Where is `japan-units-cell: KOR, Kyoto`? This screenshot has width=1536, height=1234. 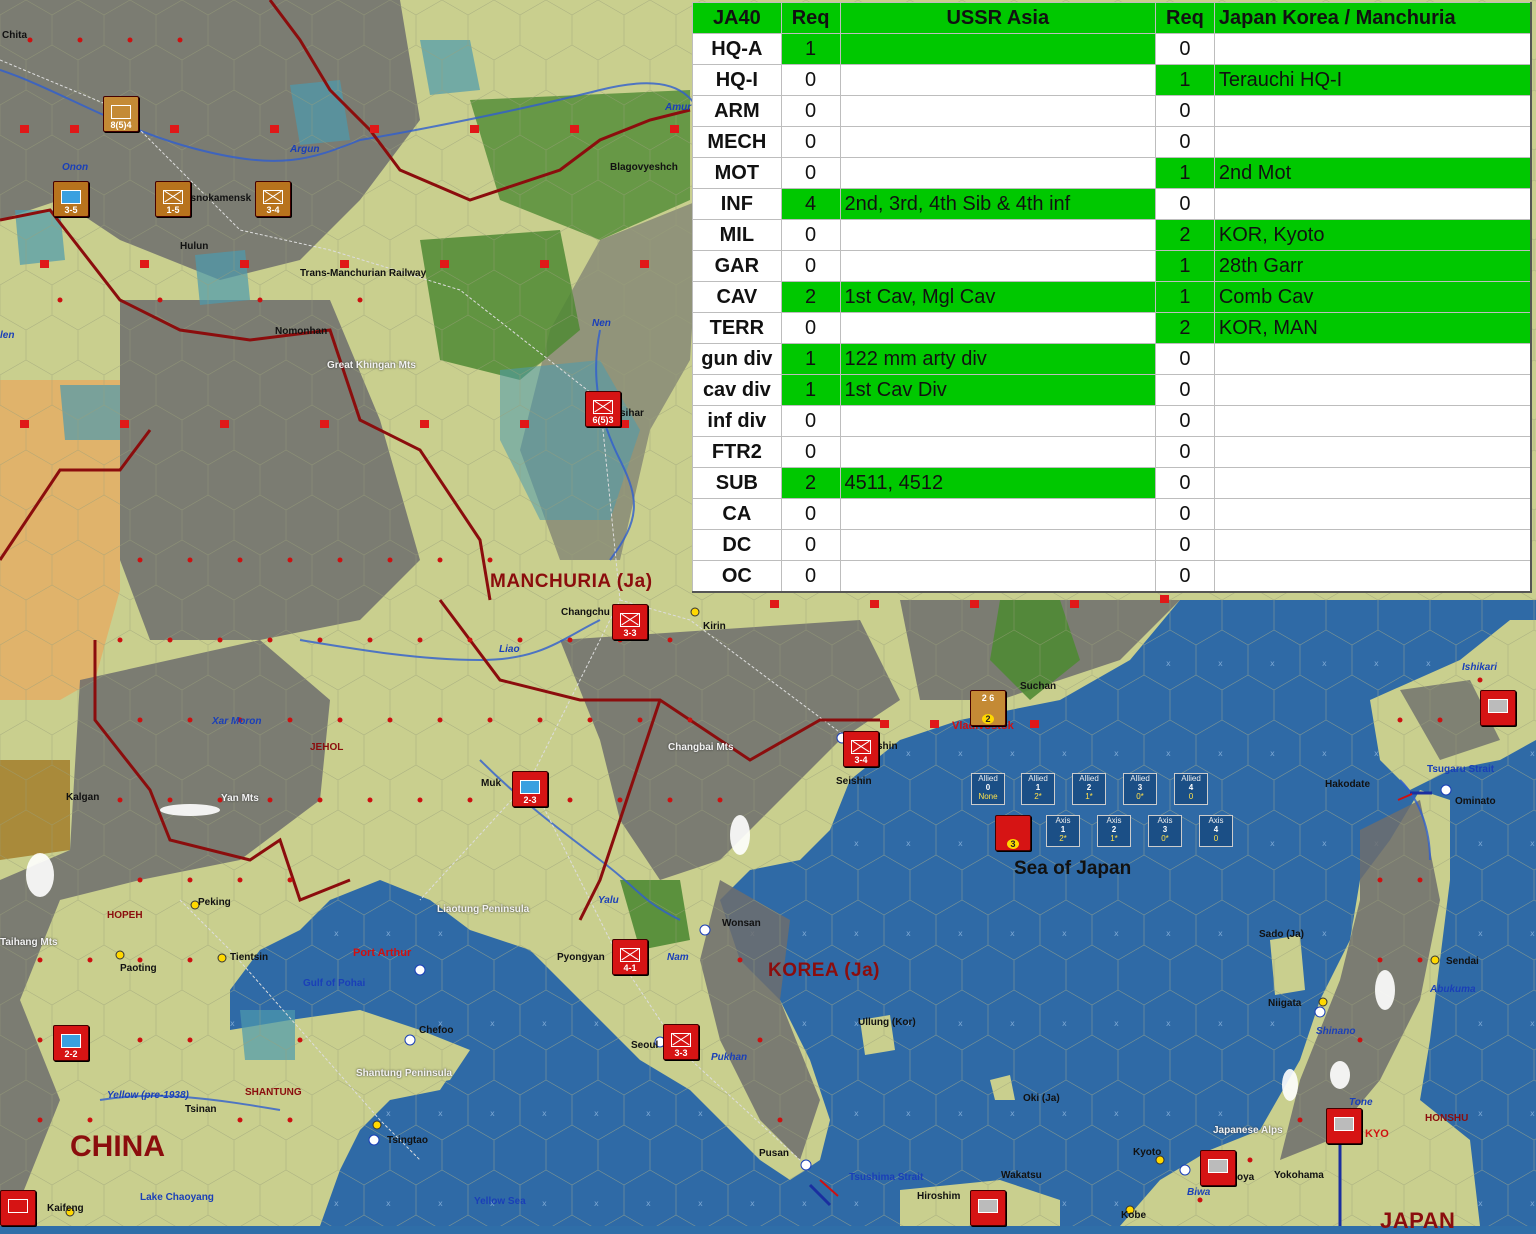 japan-units-cell: KOR, Kyoto is located at coordinates (1372, 235).